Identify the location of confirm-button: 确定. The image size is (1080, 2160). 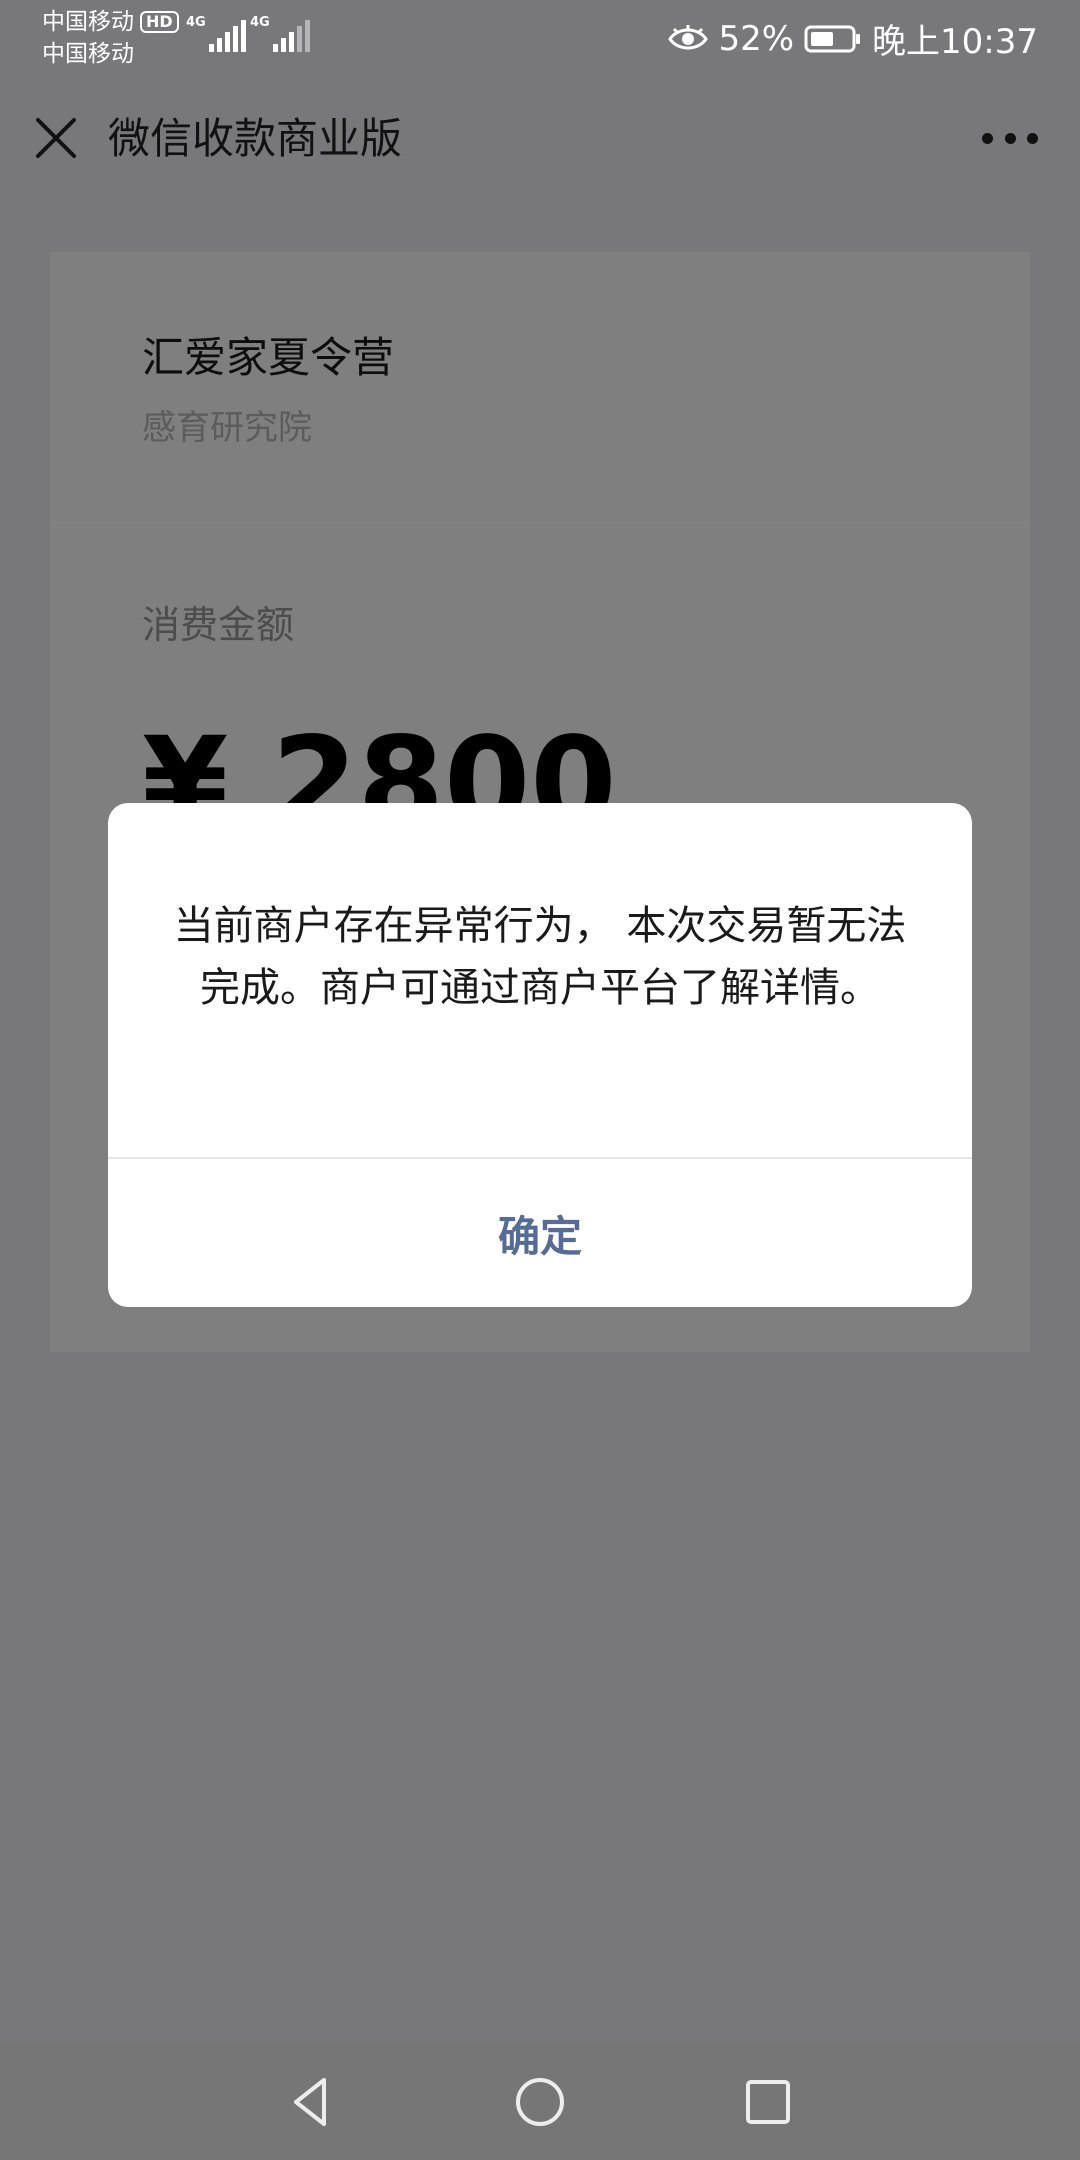
(540, 1233).